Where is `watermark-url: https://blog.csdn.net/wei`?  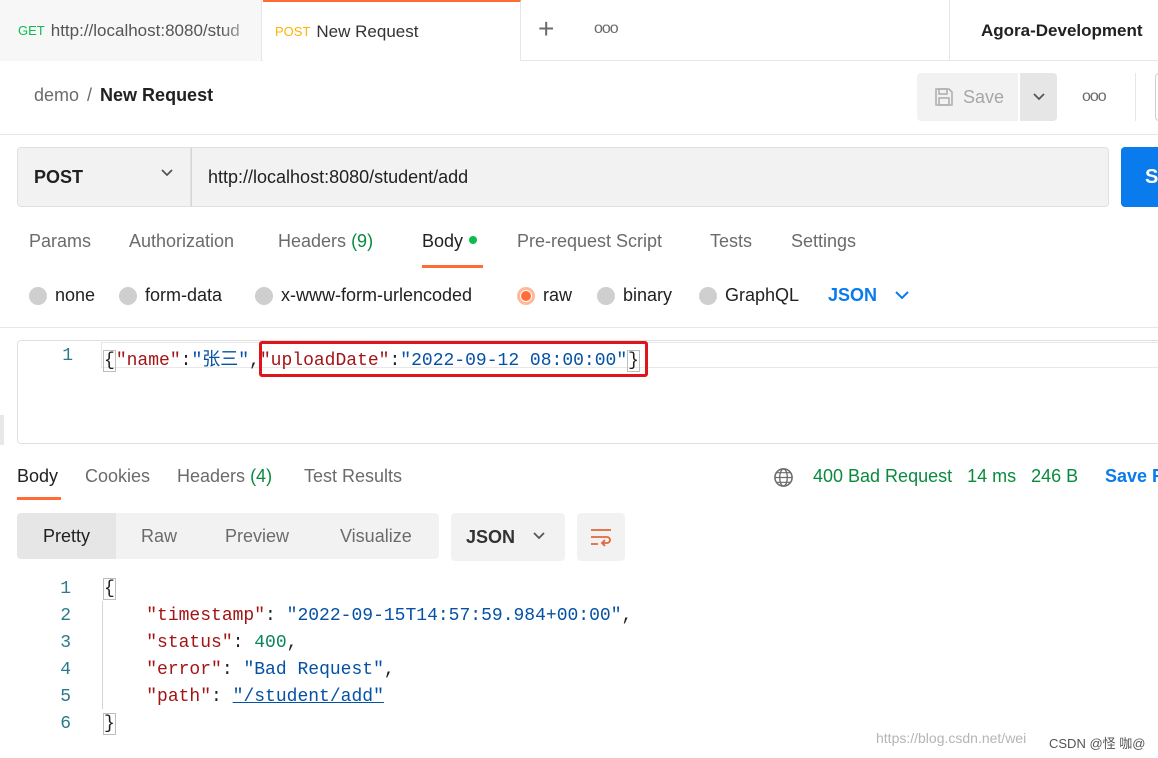
watermark-url: https://blog.csdn.net/wei is located at coordinates (951, 738).